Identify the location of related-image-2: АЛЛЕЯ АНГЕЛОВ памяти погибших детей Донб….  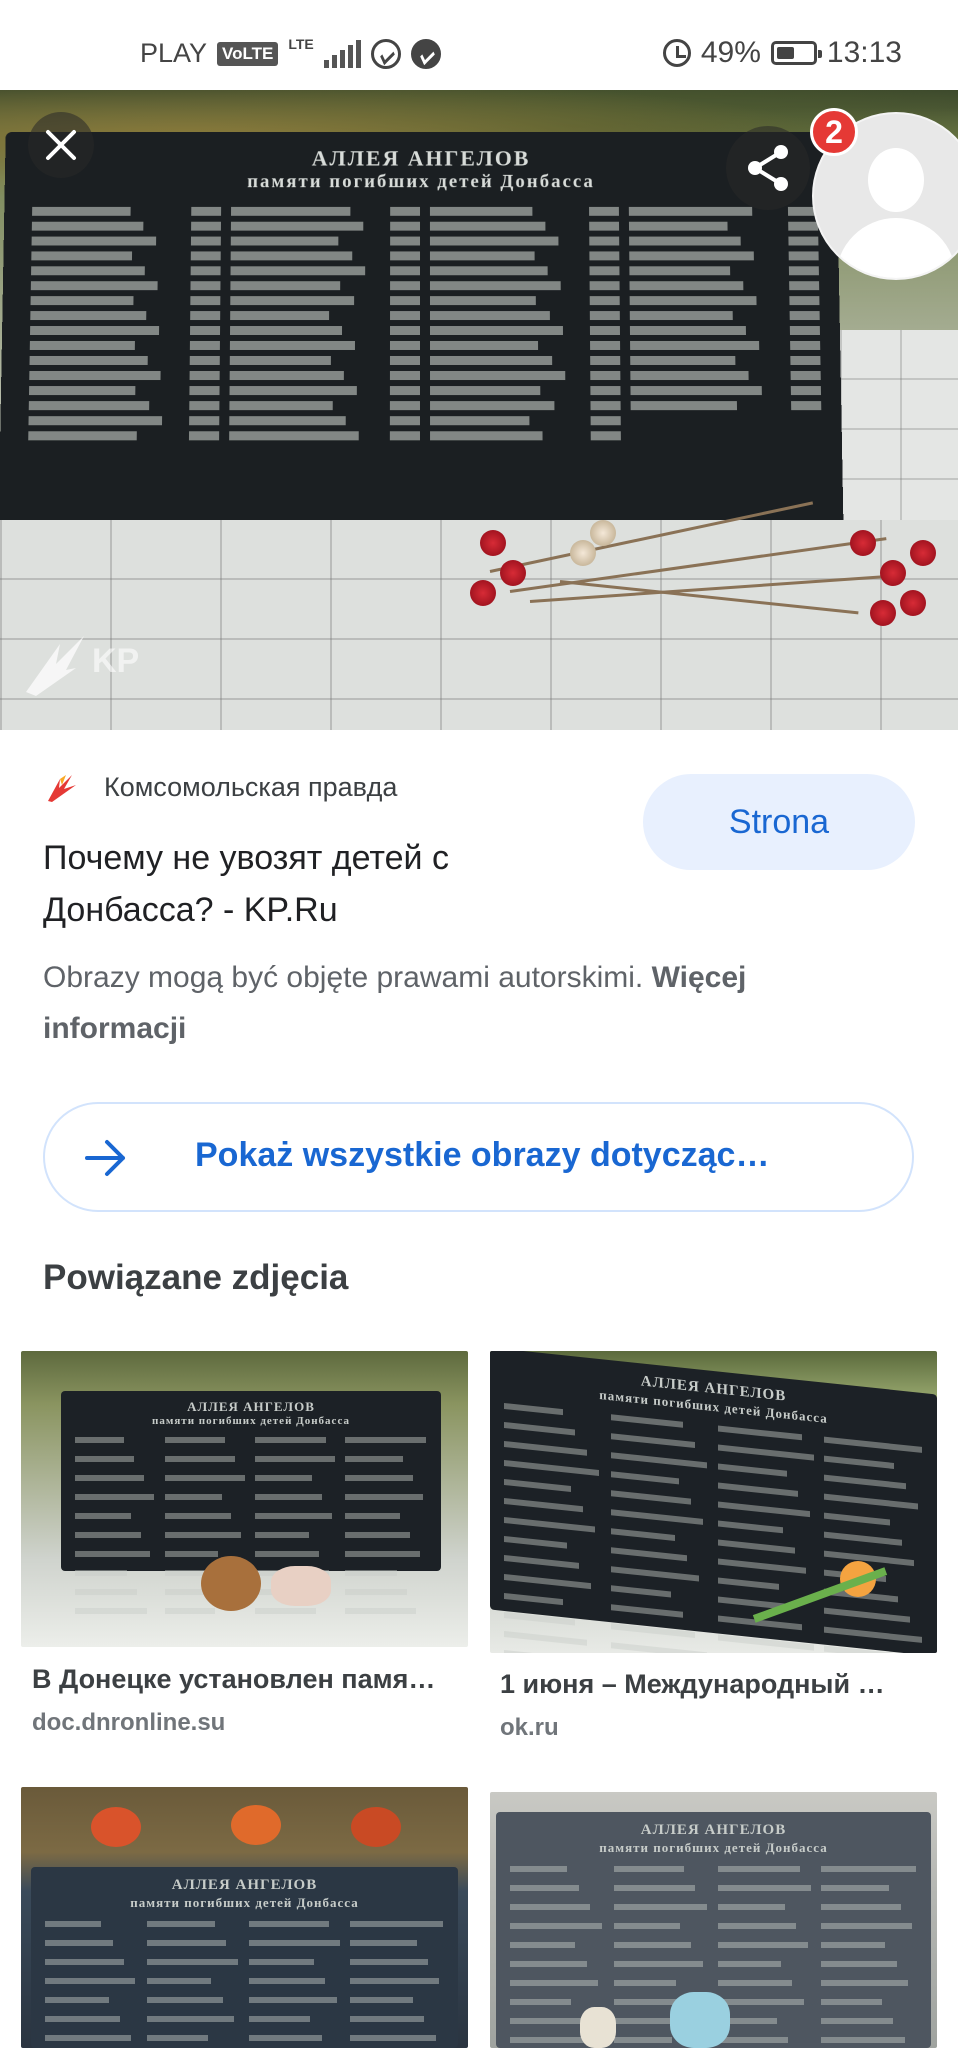
(713, 1502).